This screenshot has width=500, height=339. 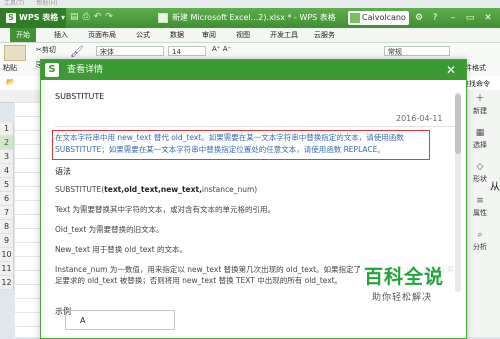 I want to click on properties-icon: ≡, so click(x=480, y=201).